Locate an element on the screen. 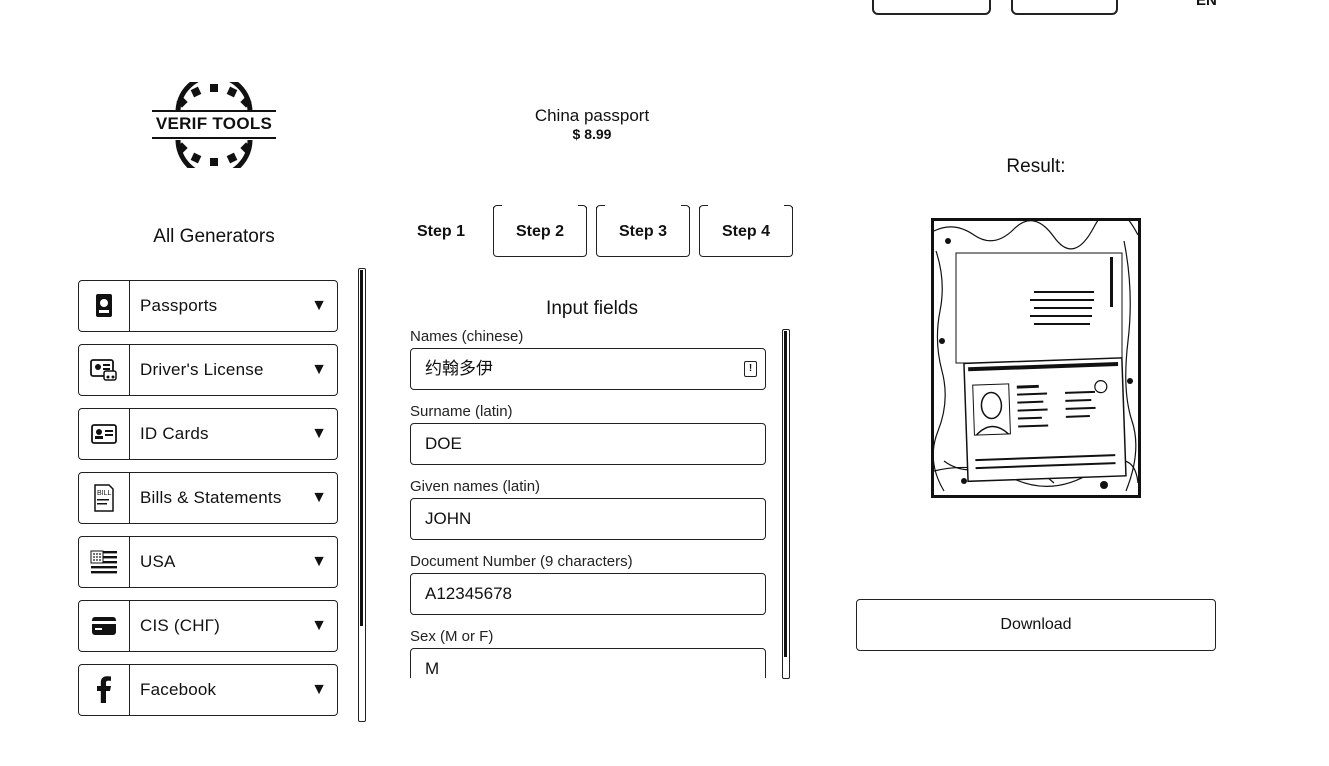 This screenshot has height=766, width=1329. input-value: A12345678 is located at coordinates (468, 593).